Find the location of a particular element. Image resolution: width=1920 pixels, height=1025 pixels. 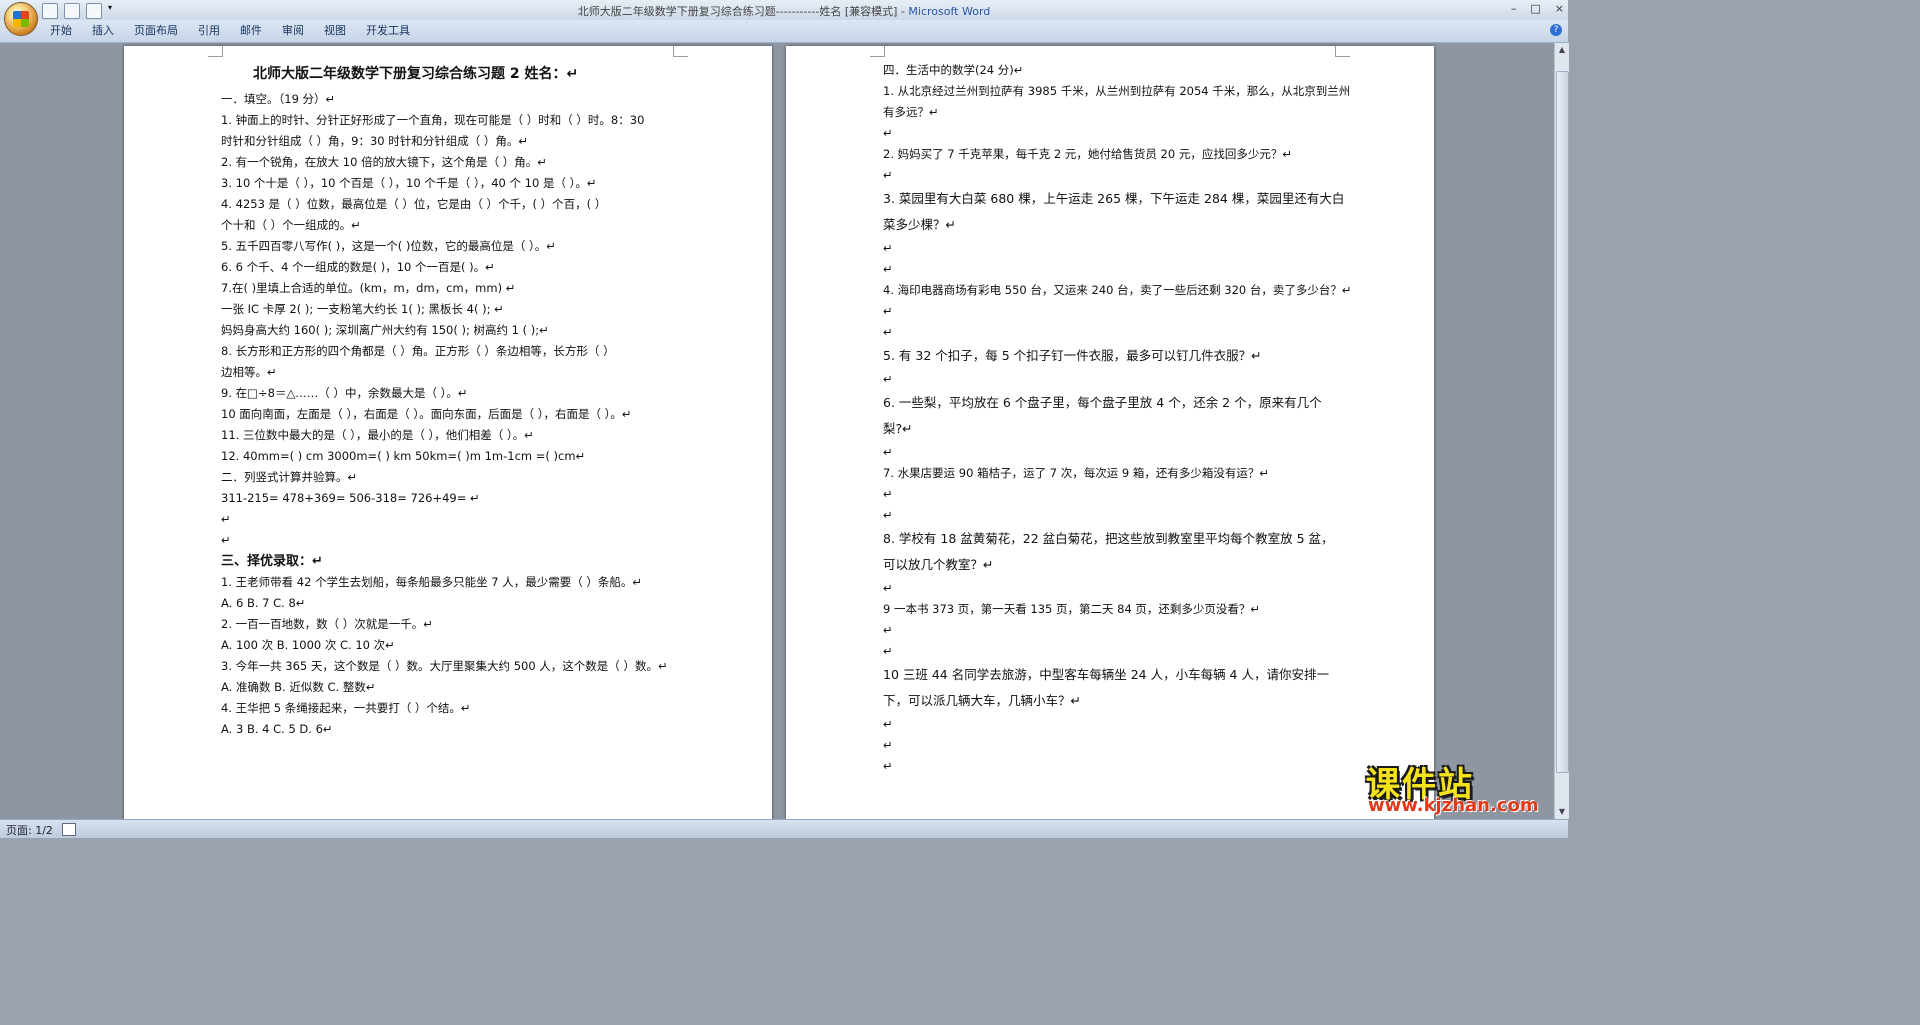

maximize-button: □ is located at coordinates (1535, 8).